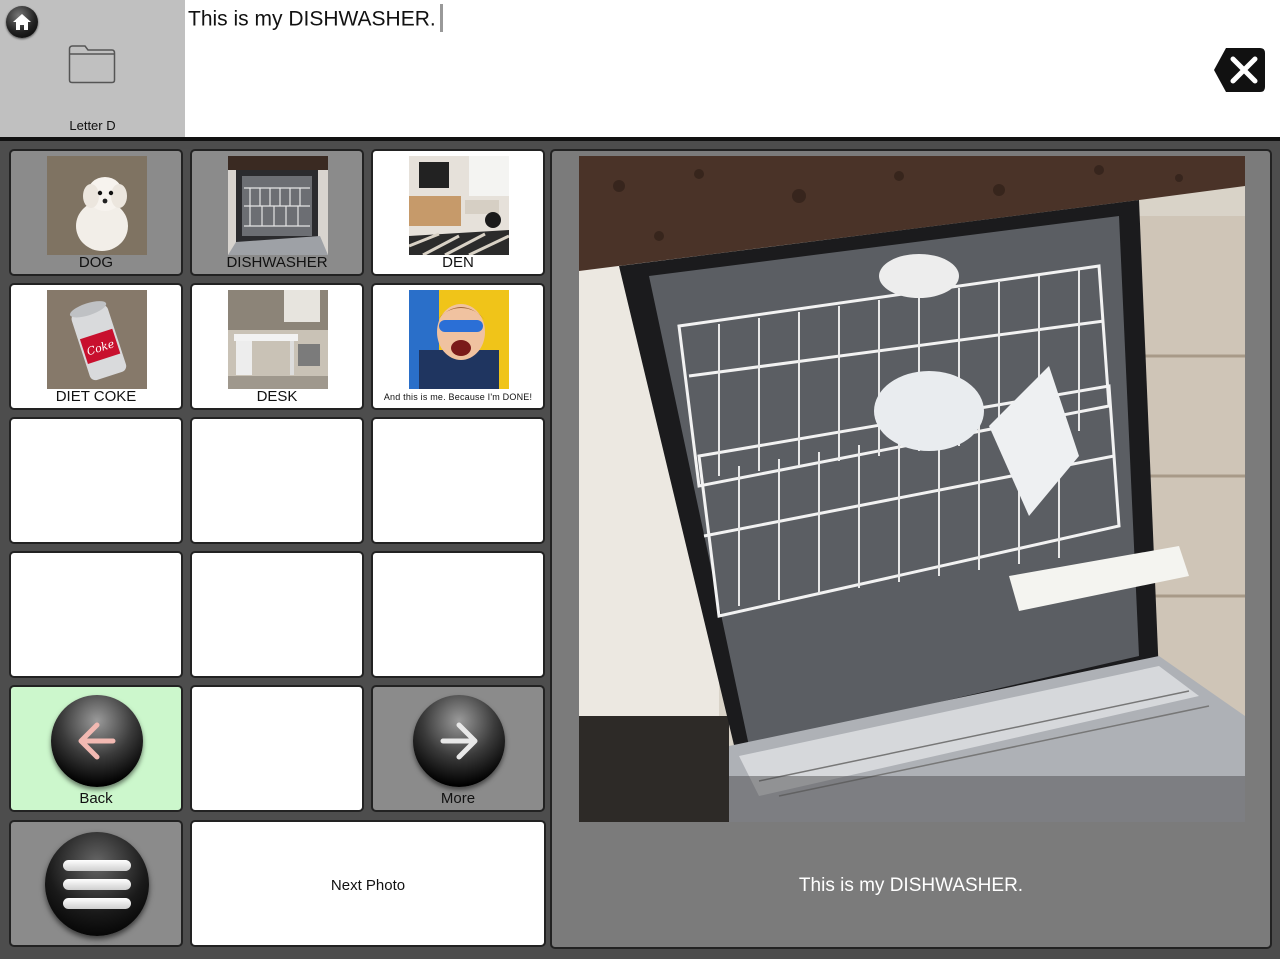 Image resolution: width=1280 pixels, height=959 pixels. I want to click on next-photo-button: Next Photo, so click(368, 883).